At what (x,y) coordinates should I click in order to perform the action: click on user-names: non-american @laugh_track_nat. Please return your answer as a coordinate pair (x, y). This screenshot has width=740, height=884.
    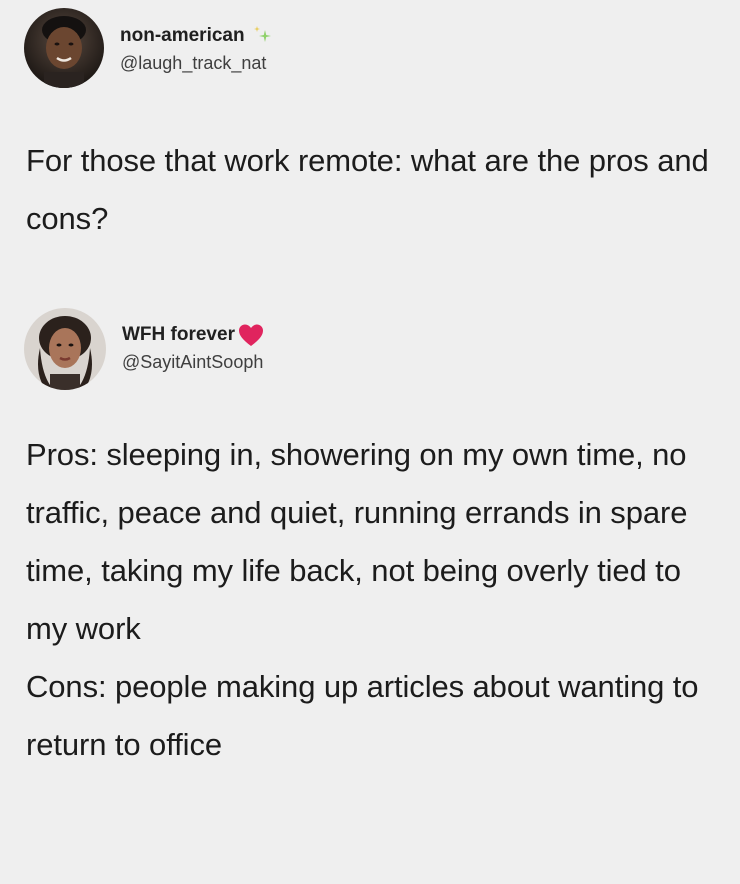
    Looking at the image, I should click on (197, 50).